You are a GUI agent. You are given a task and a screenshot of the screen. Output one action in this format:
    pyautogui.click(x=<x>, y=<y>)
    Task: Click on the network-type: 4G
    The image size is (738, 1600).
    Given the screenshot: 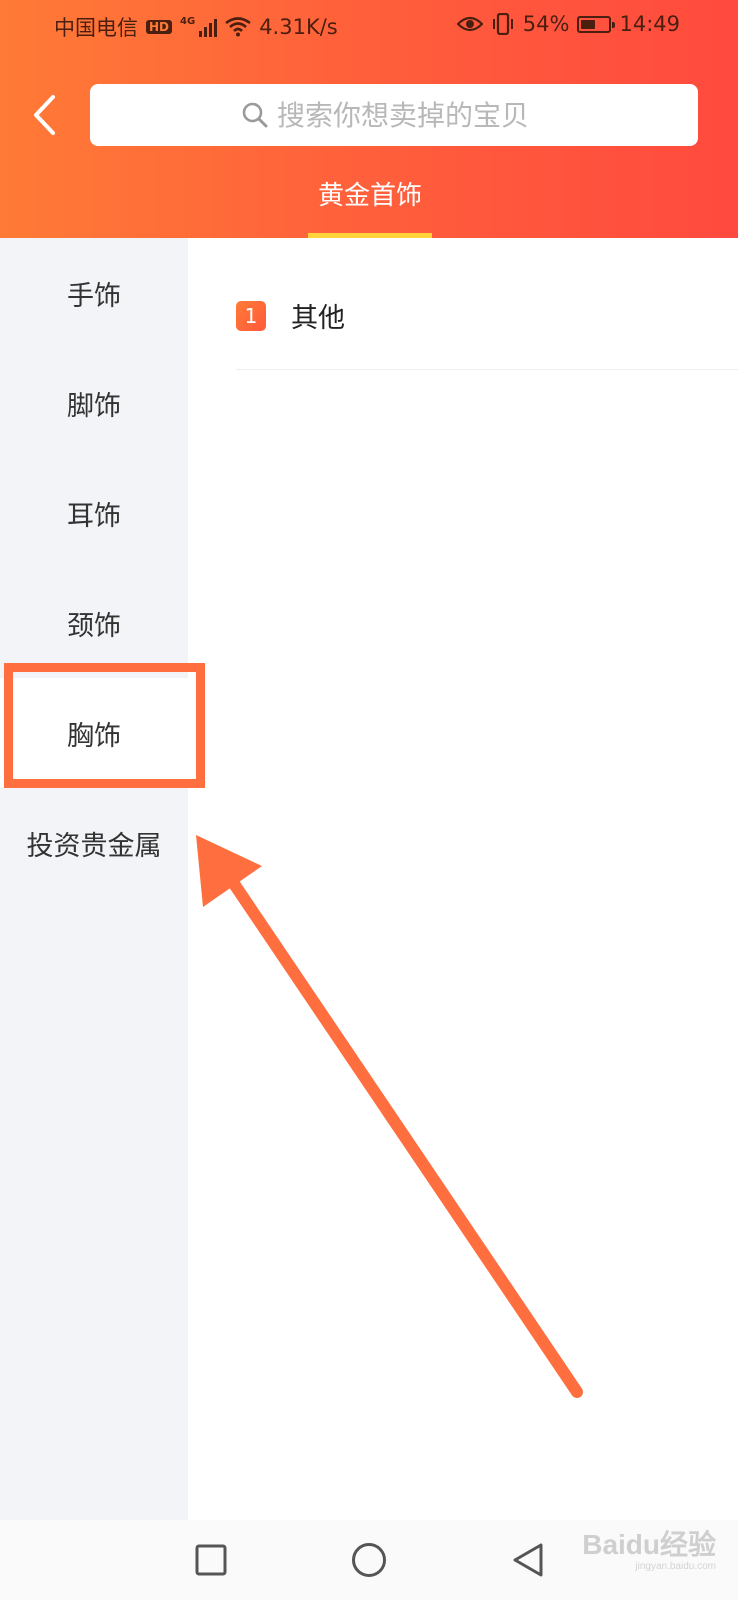 What is the action you would take?
    pyautogui.click(x=188, y=21)
    